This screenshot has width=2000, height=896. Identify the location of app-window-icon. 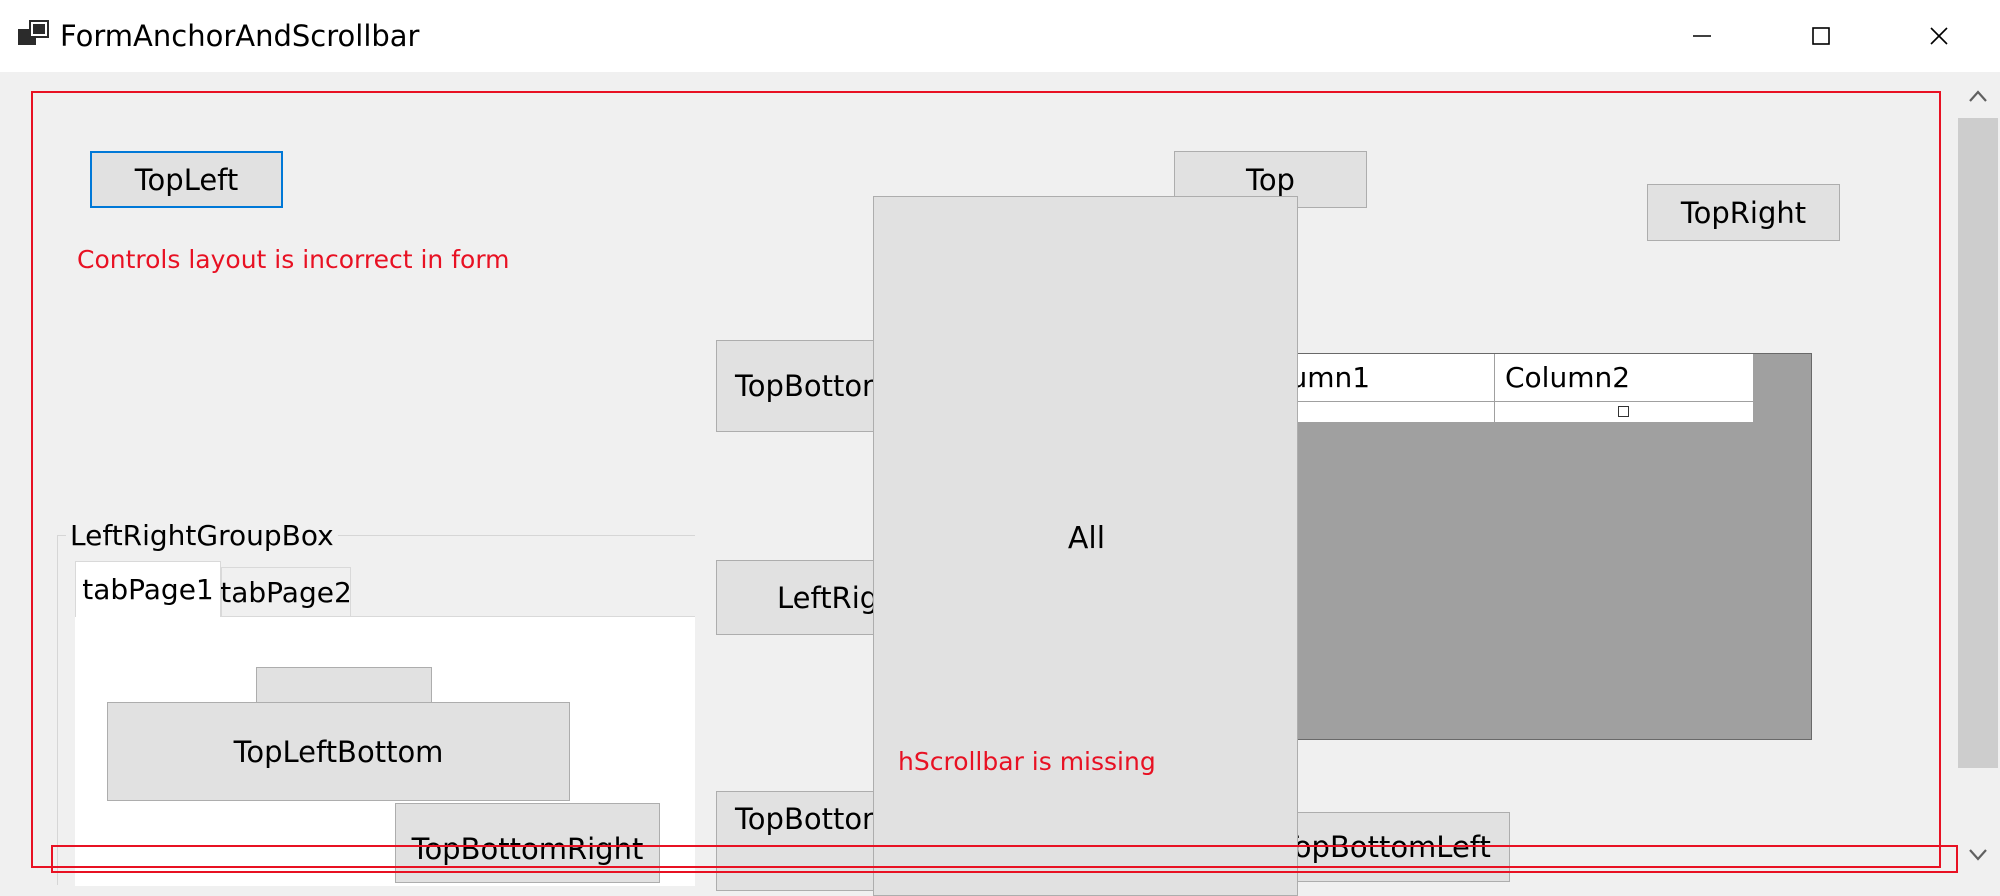
(34, 34).